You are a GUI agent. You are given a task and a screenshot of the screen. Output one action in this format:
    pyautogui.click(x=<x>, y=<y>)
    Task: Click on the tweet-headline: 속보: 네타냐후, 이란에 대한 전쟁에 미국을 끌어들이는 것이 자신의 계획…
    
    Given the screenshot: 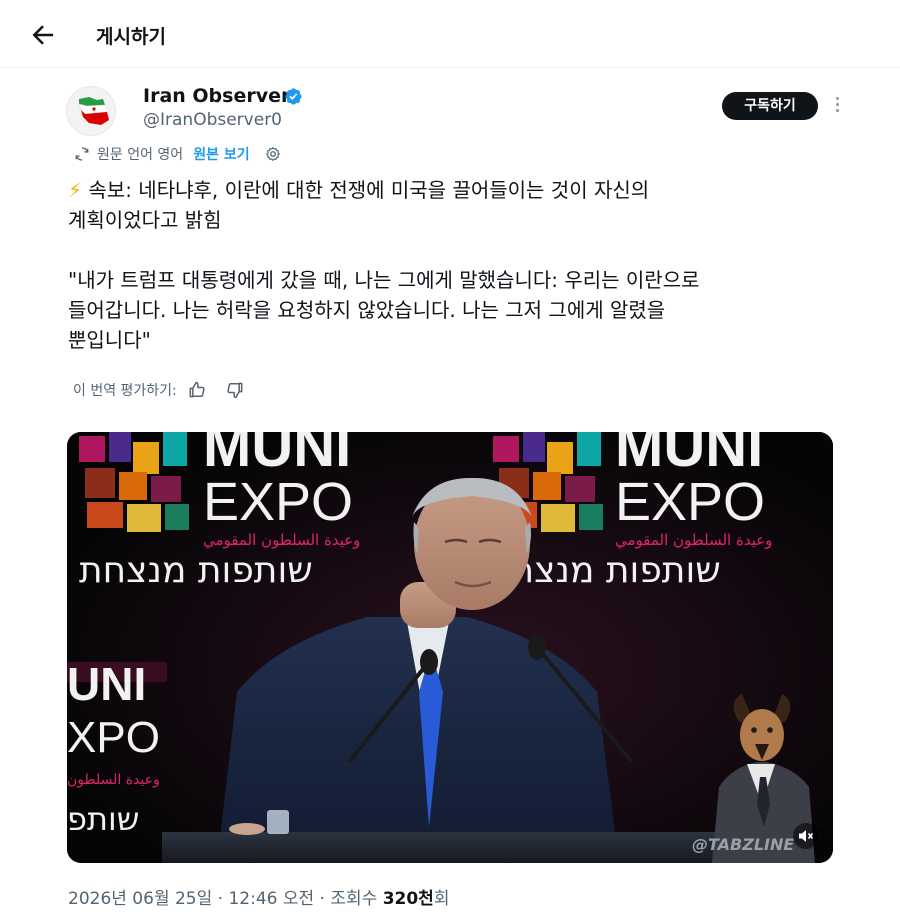 What is the action you would take?
    pyautogui.click(x=359, y=205)
    